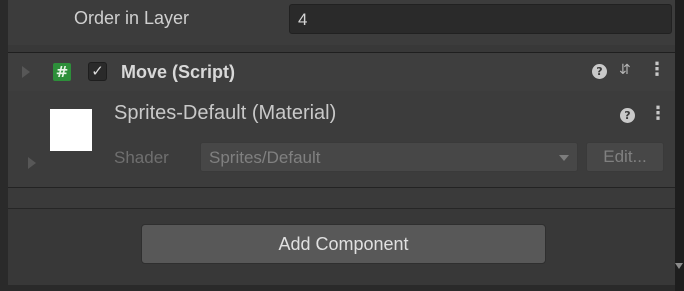 Image resolution: width=684 pixels, height=291 pixels. What do you see at coordinates (62, 72) in the screenshot?
I see `csharp-script-icon: #` at bounding box center [62, 72].